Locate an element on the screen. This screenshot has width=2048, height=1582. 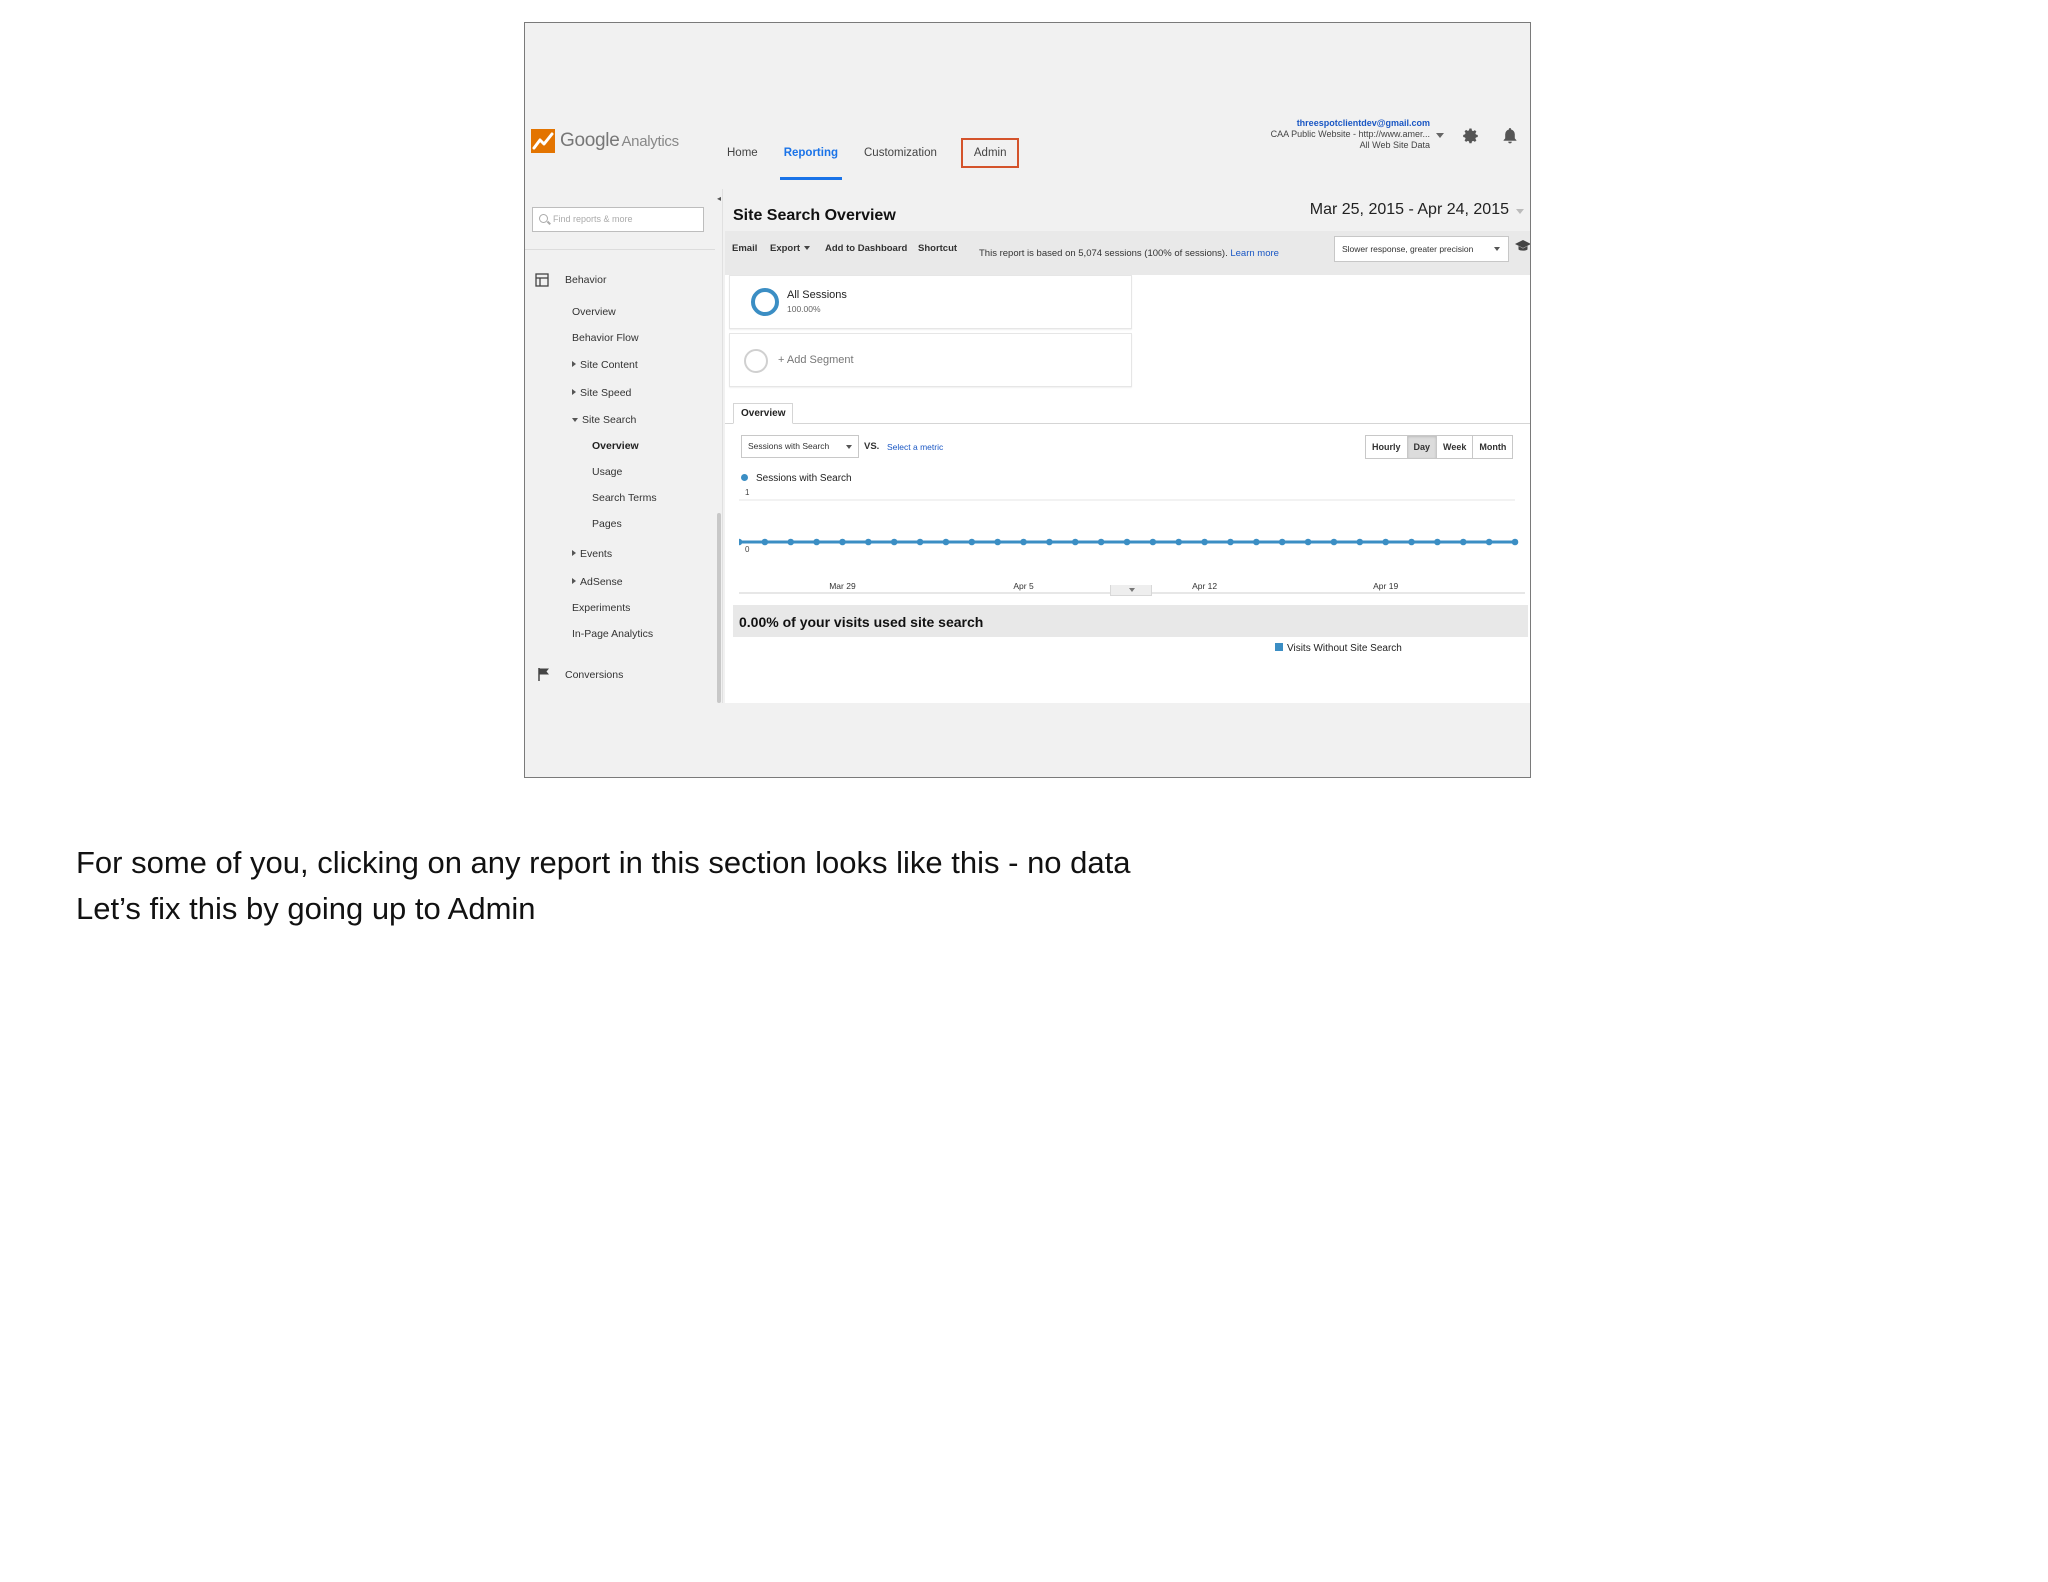
sidebar-item-label: AdSense is located at coordinates (601, 582).